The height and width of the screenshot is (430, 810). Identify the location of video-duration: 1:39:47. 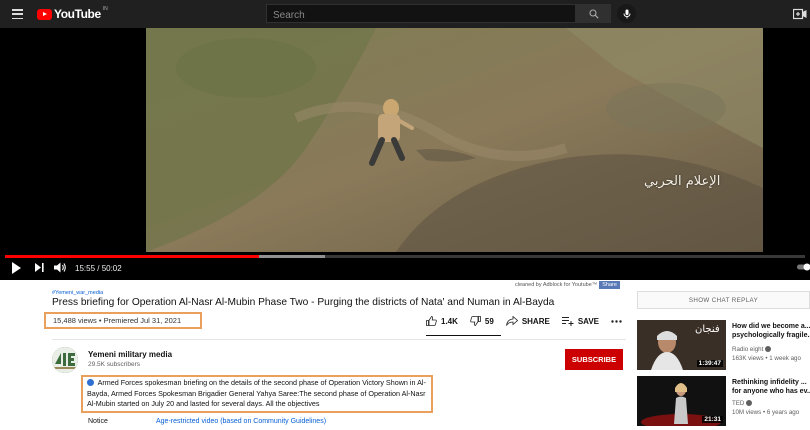
(709, 363).